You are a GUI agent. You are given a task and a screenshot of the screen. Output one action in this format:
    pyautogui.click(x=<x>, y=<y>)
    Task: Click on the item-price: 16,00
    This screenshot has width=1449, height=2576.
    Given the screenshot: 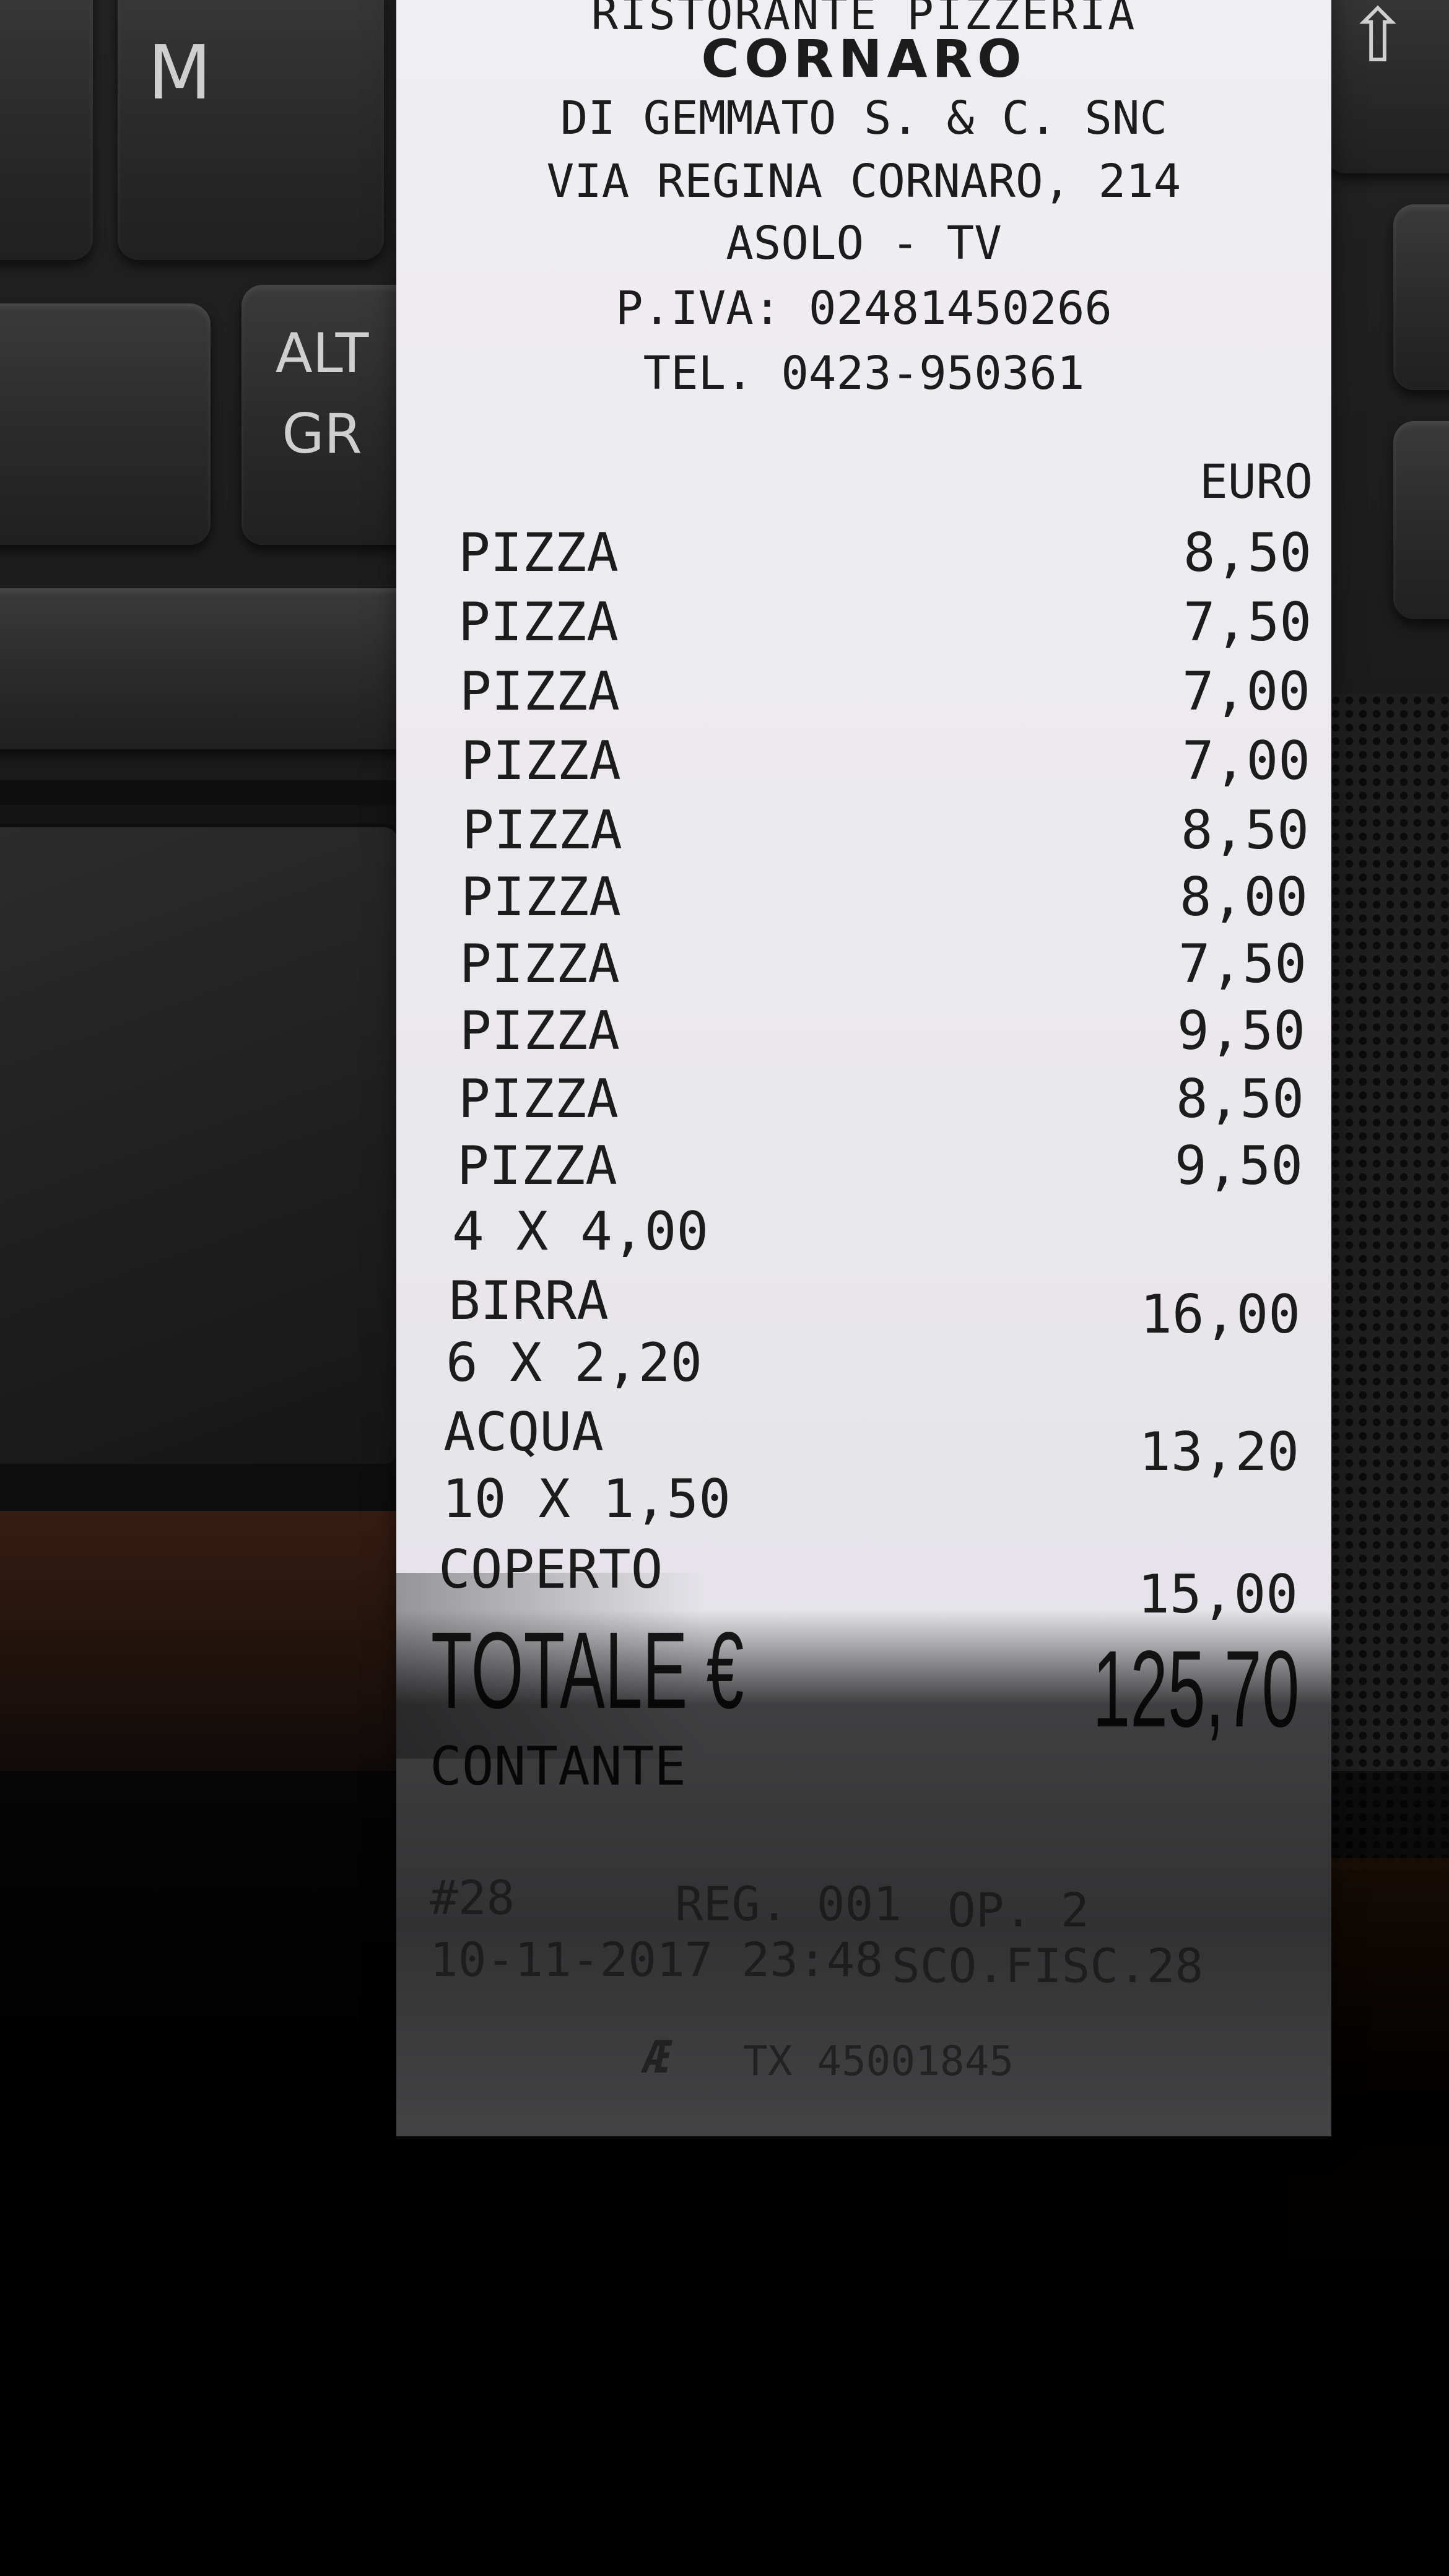 What is the action you would take?
    pyautogui.click(x=1220, y=1315)
    